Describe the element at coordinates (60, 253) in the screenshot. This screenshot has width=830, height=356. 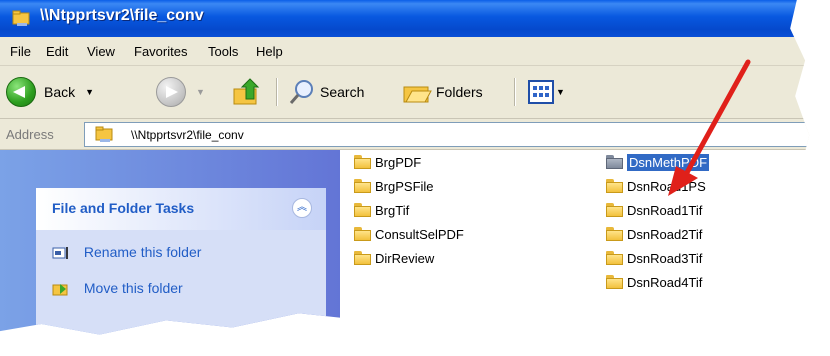
I see `rename-icon` at that location.